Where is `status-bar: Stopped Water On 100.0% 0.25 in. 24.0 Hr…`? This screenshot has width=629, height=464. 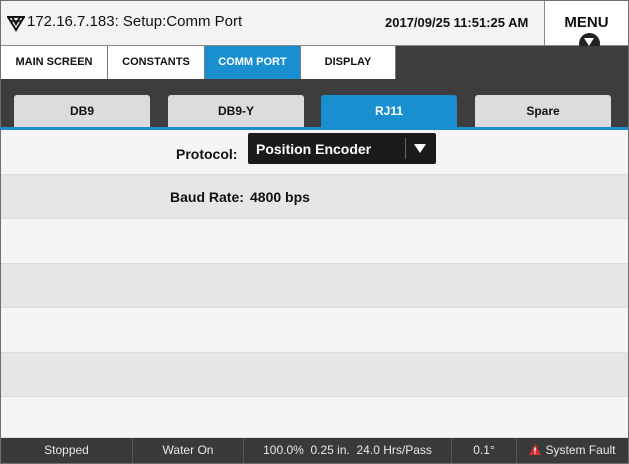 status-bar: Stopped Water On 100.0% 0.25 in. 24.0 Hr… is located at coordinates (314, 450).